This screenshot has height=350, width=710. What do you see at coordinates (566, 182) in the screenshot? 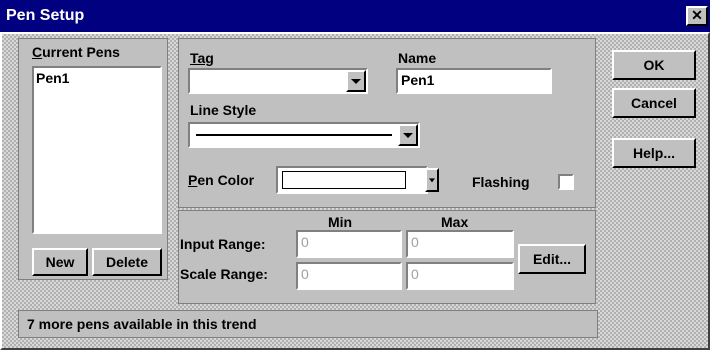
I see `flashing-checkbox` at bounding box center [566, 182].